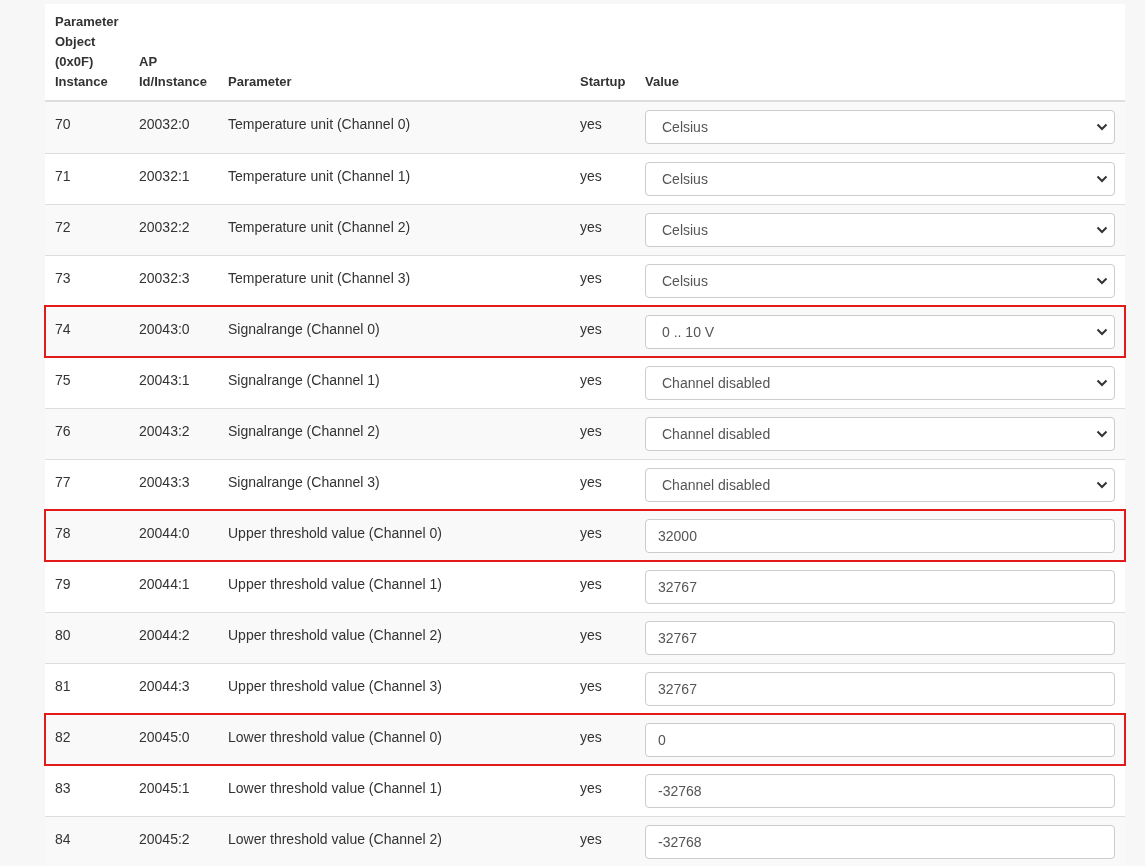 This screenshot has width=1145, height=866. I want to click on column-header: Parameter, so click(260, 82).